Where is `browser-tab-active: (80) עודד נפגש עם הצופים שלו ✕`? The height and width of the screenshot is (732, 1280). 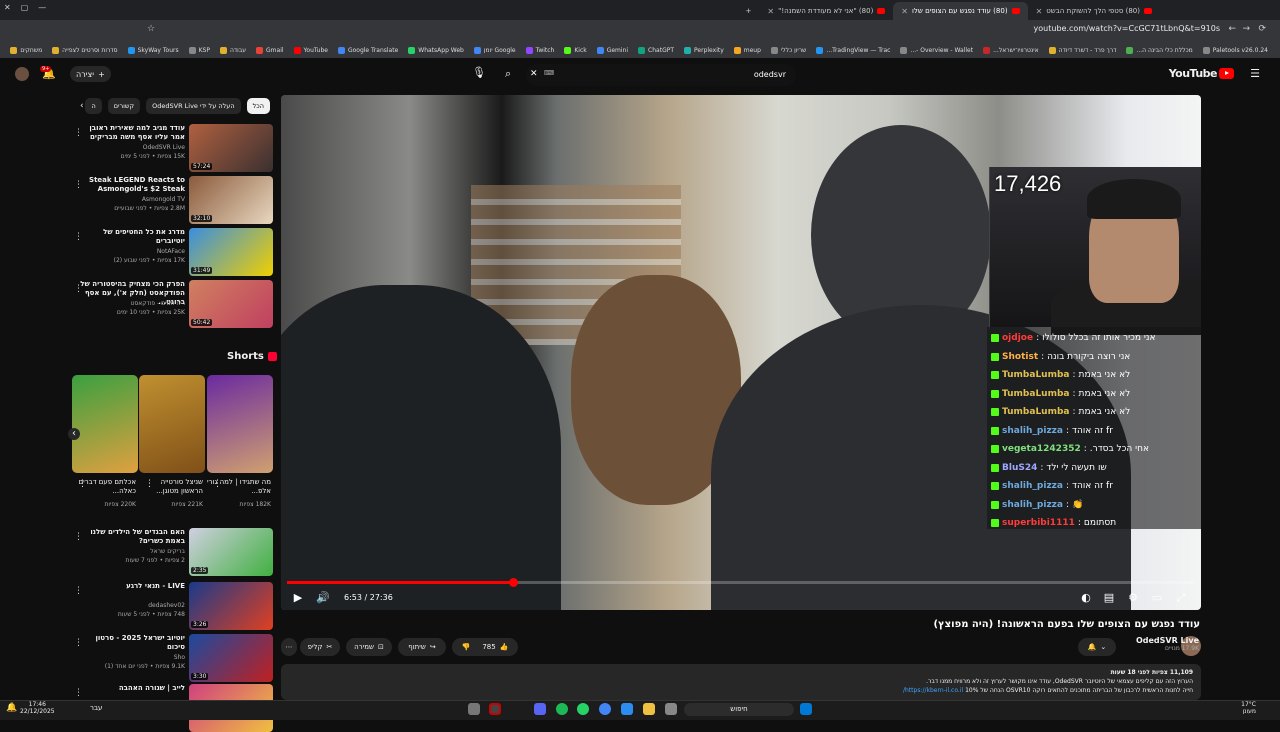
browser-tab-active: (80) עודד נפגש עם הצופים שלו ✕ is located at coordinates (960, 11).